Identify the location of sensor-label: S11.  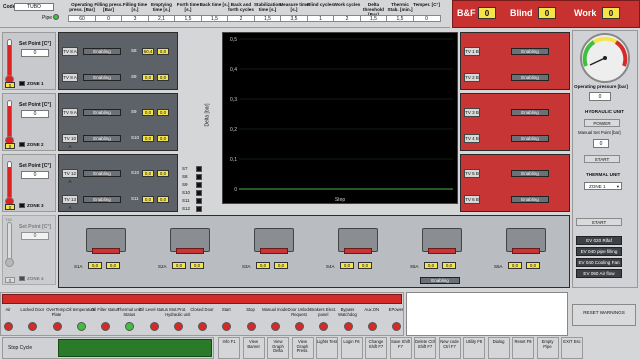
(135, 198).